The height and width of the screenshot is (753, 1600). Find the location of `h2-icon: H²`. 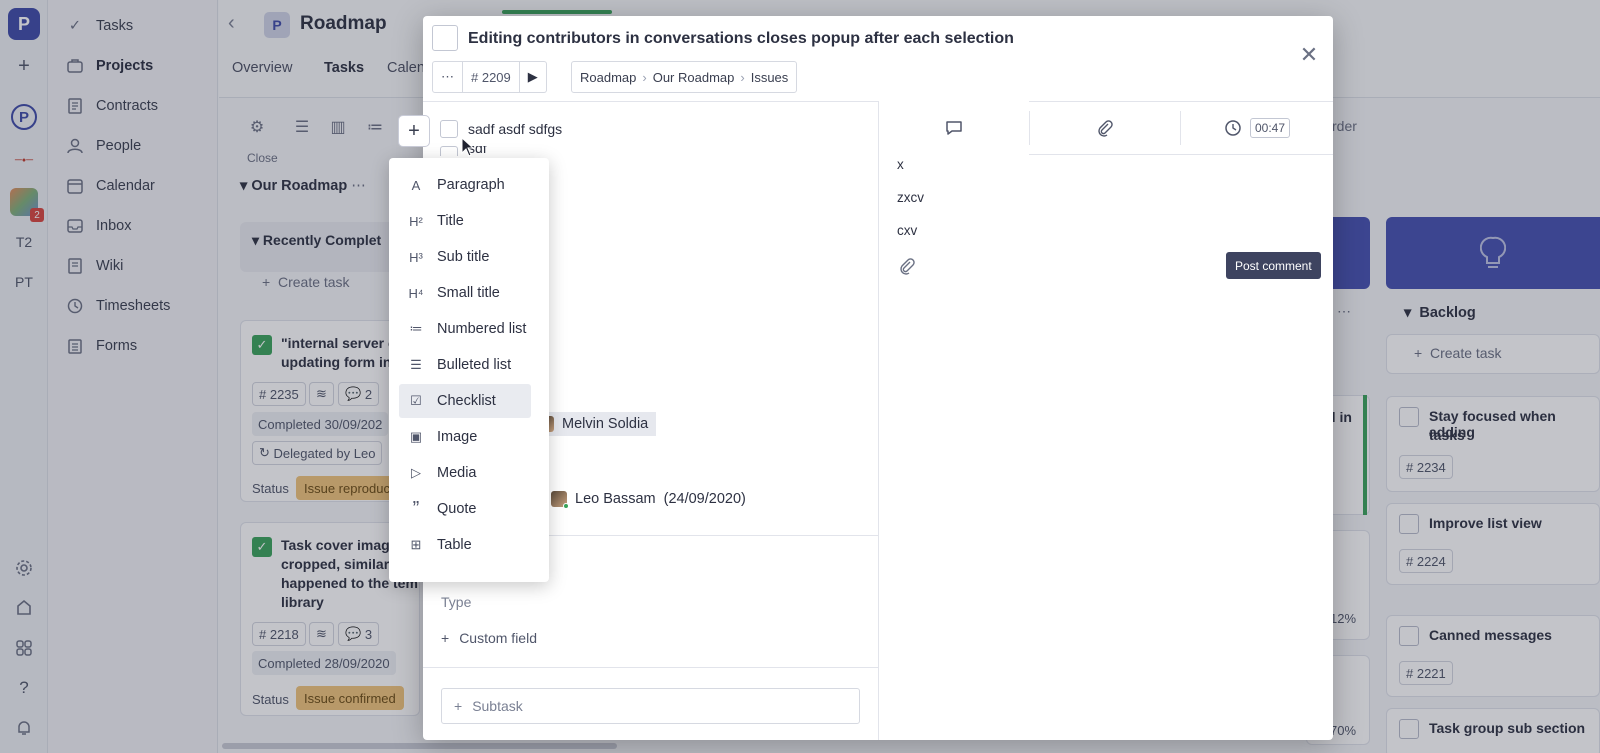

h2-icon: H² is located at coordinates (416, 221).